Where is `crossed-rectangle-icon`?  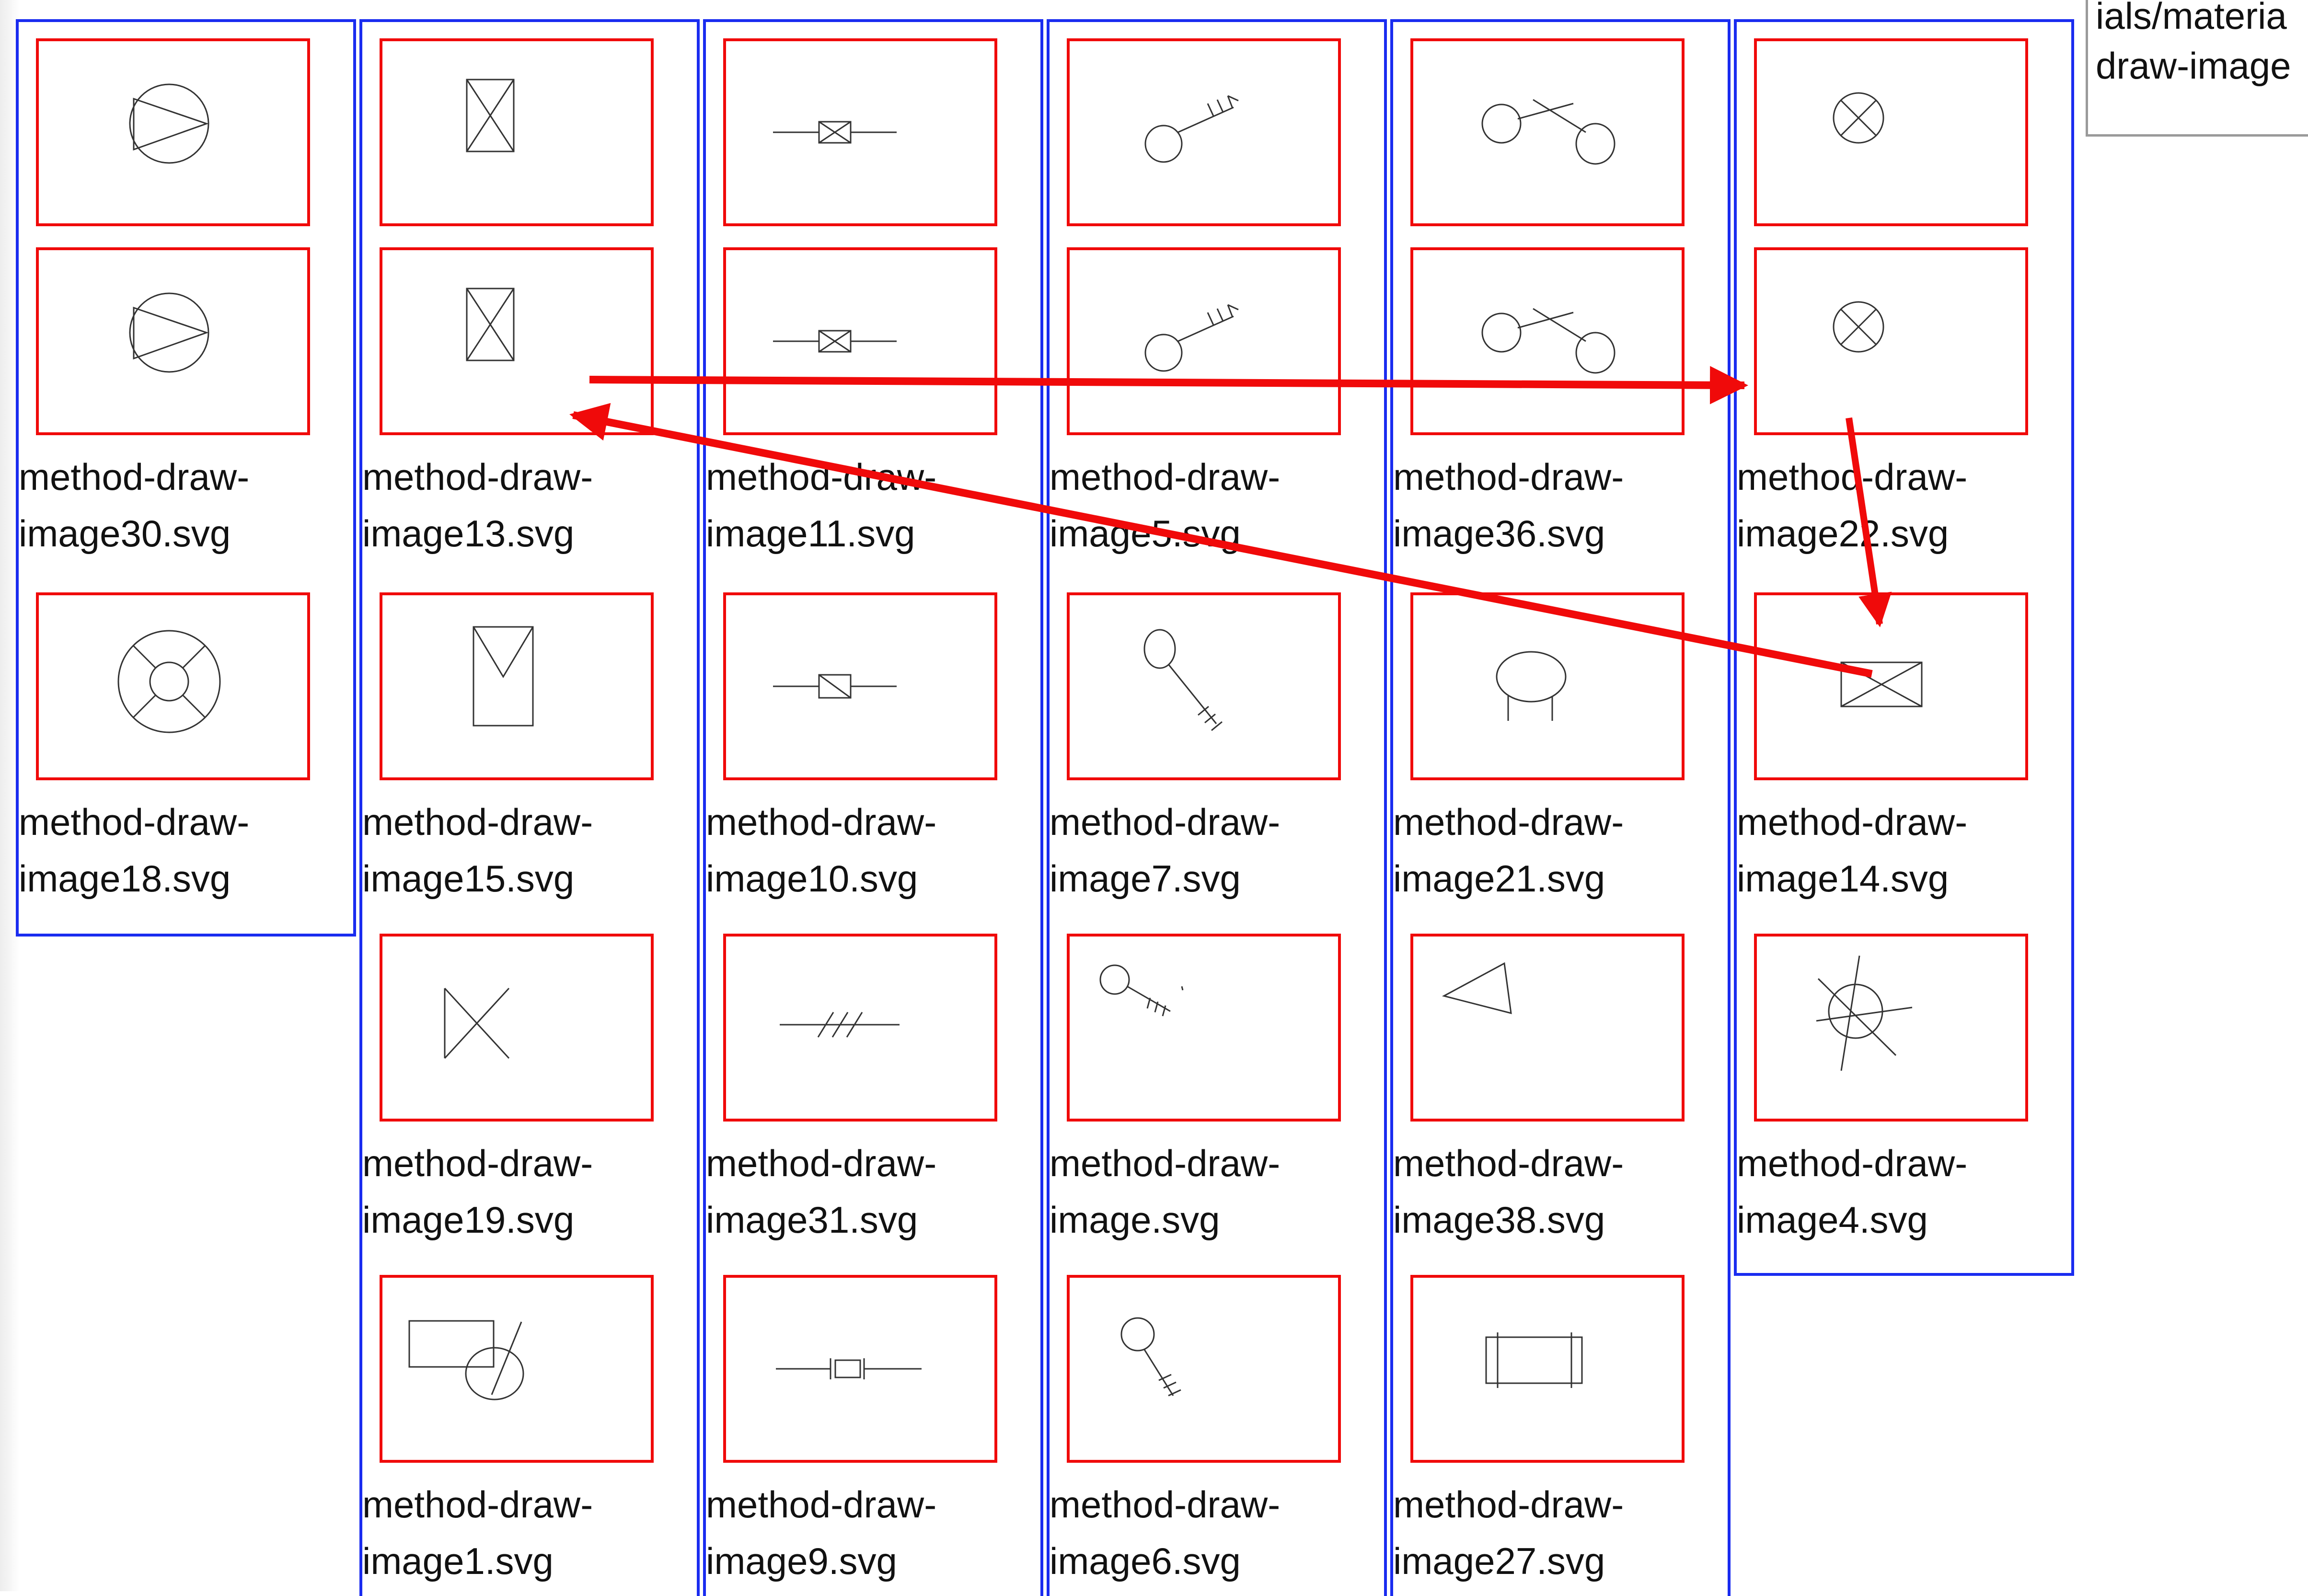 crossed-rectangle-icon is located at coordinates (490, 115).